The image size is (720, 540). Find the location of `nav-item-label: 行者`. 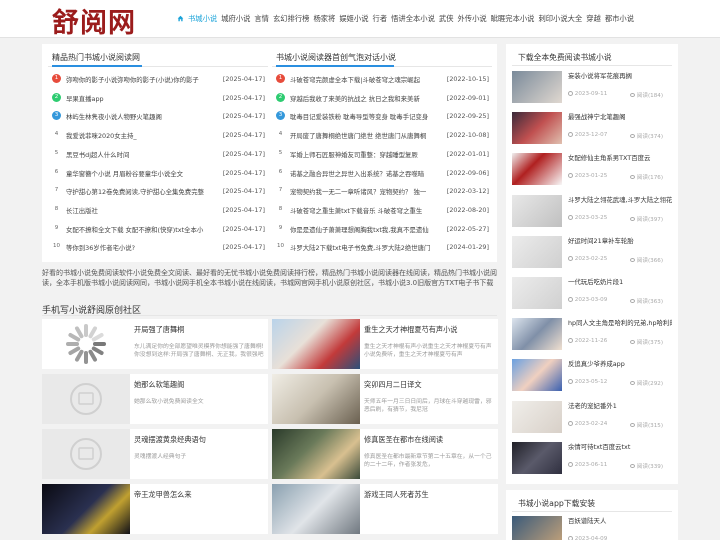

nav-item-label: 行者 is located at coordinates (380, 18).